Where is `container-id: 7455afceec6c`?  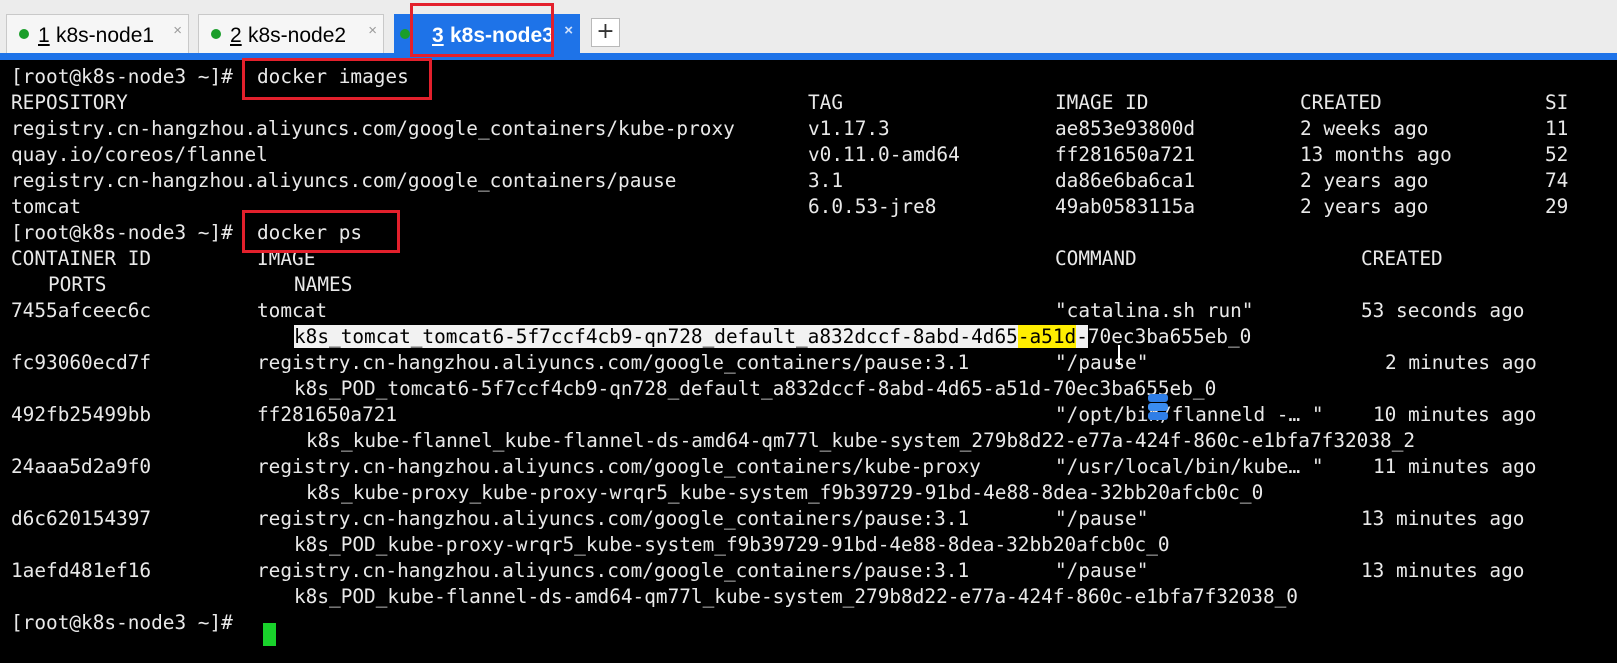 container-id: 7455afceec6c is located at coordinates (81, 310).